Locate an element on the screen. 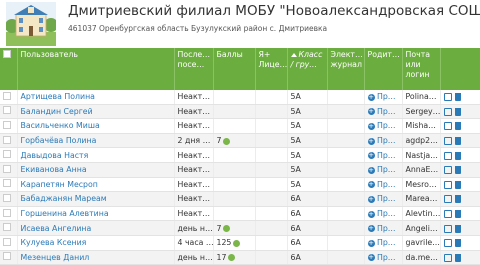  user-name-link: Бабаджанян Мареам is located at coordinates (96, 199).